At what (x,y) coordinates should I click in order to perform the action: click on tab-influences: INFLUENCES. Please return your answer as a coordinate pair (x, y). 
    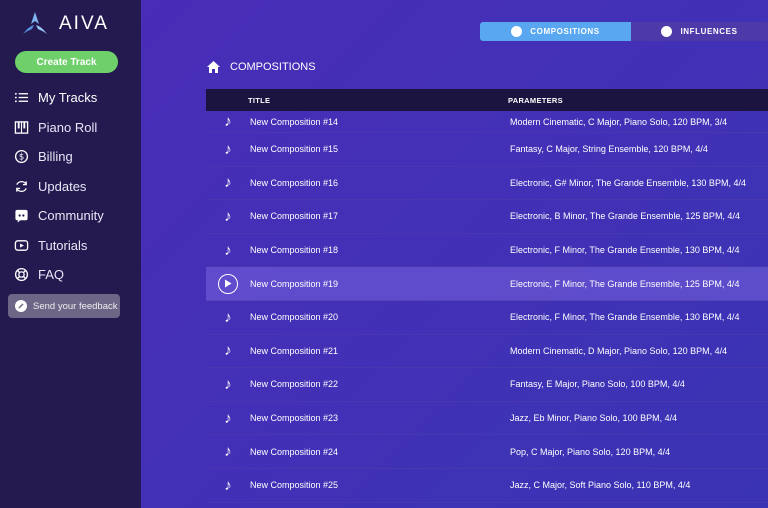
    Looking at the image, I should click on (699, 31).